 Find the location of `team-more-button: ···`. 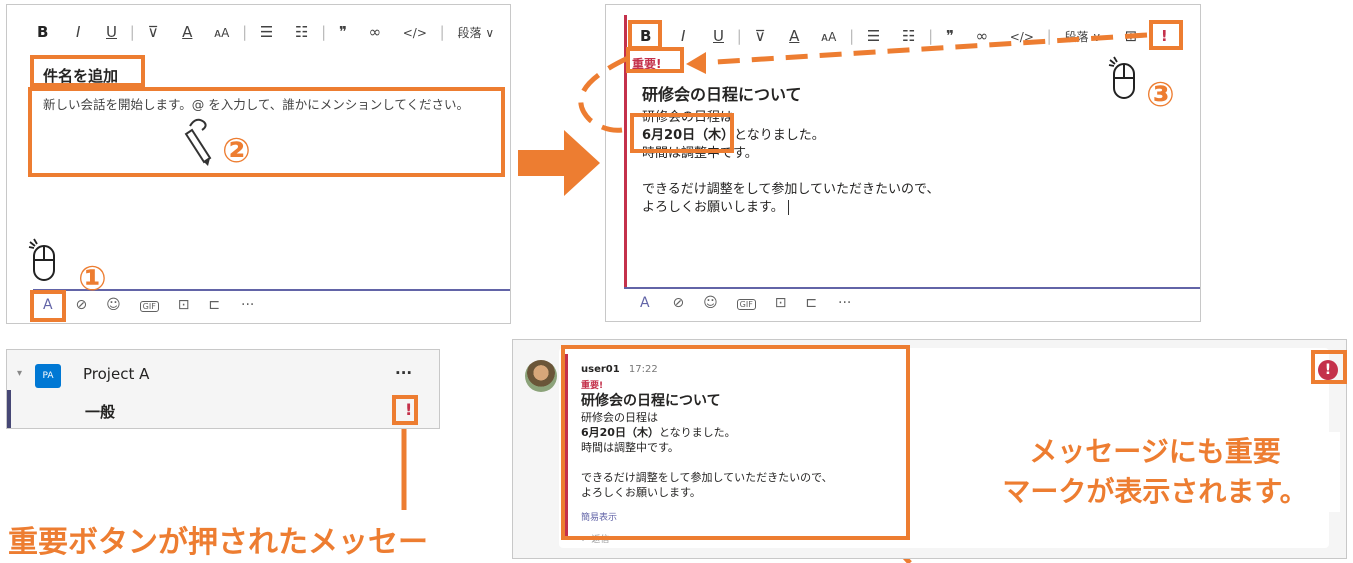

team-more-button: ··· is located at coordinates (403, 373).